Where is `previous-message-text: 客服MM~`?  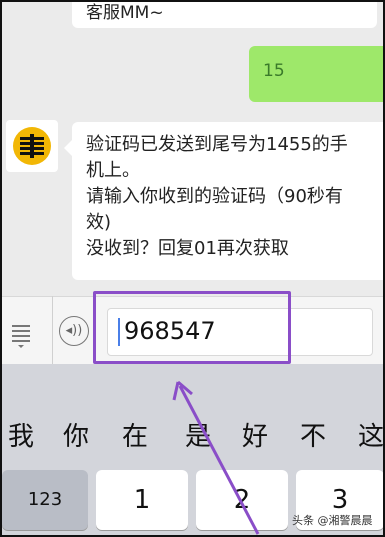
previous-message-text: 客服MM~ is located at coordinates (125, 13).